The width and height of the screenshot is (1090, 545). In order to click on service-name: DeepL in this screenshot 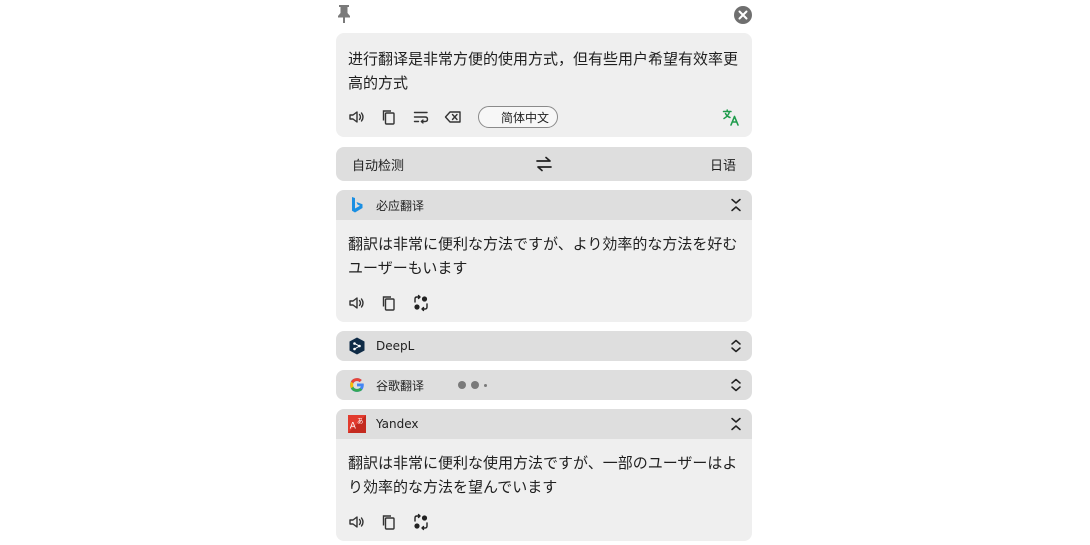, I will do `click(395, 346)`.